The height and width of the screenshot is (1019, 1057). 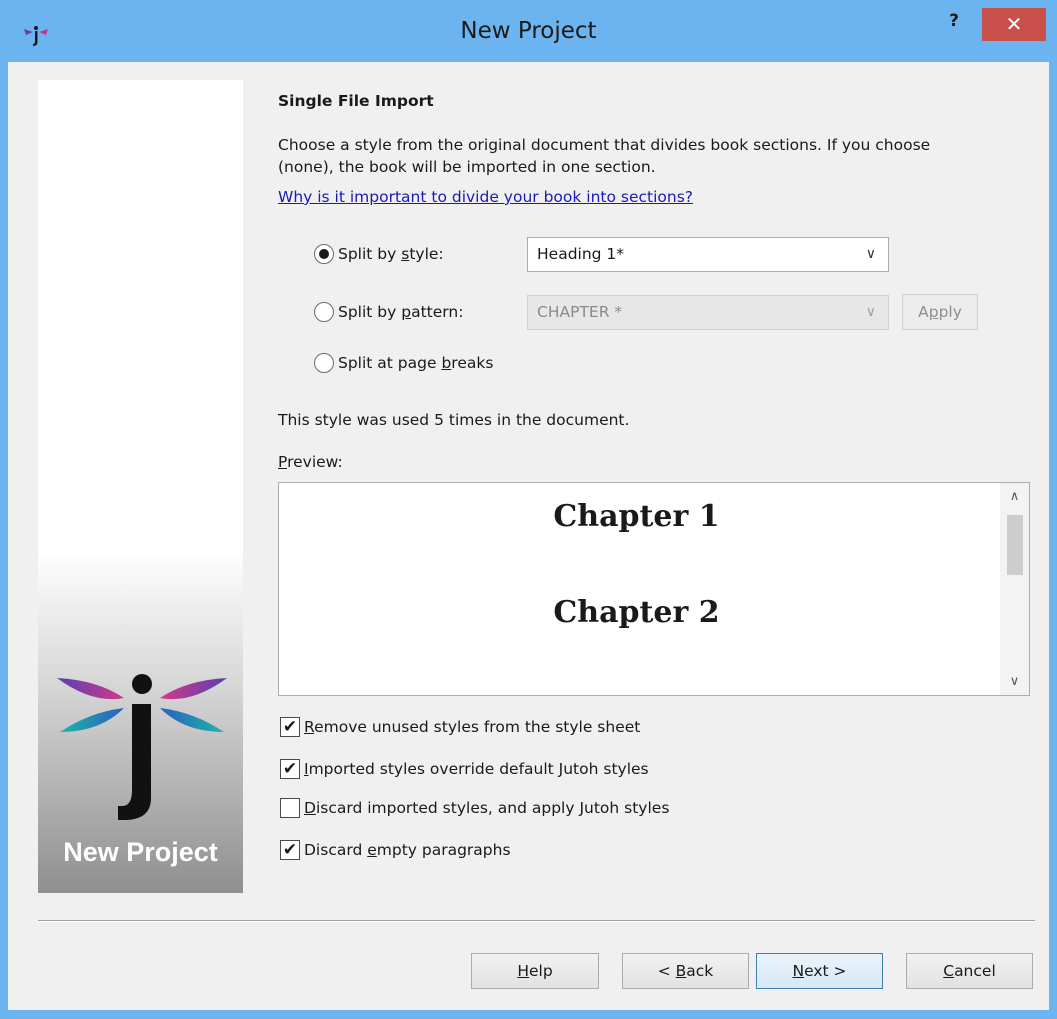 I want to click on pattern-select: CHAPTER * ∨, so click(x=708, y=312).